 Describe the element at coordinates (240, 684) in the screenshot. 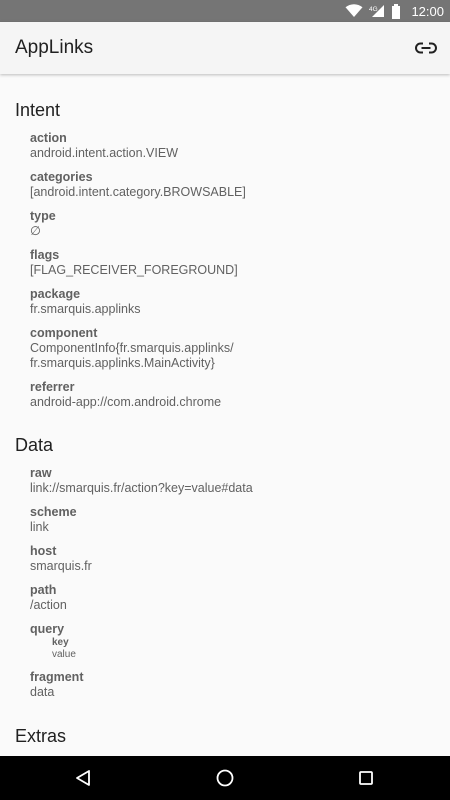

I see `entry-fragment: fragment data` at that location.